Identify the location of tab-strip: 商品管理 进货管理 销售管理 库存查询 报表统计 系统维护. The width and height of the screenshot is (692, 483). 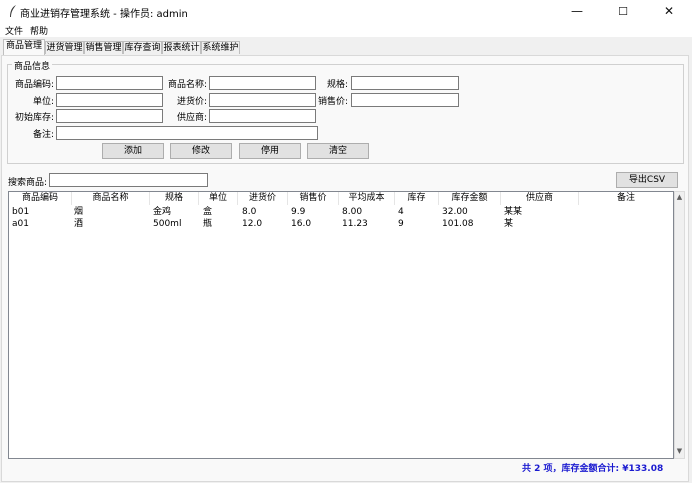
(346, 47).